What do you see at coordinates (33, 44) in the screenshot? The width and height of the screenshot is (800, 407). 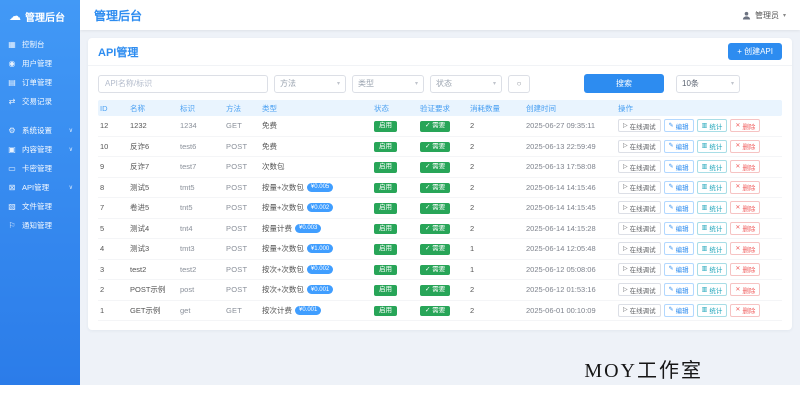 I see `sidebar-item-label: 控制台` at bounding box center [33, 44].